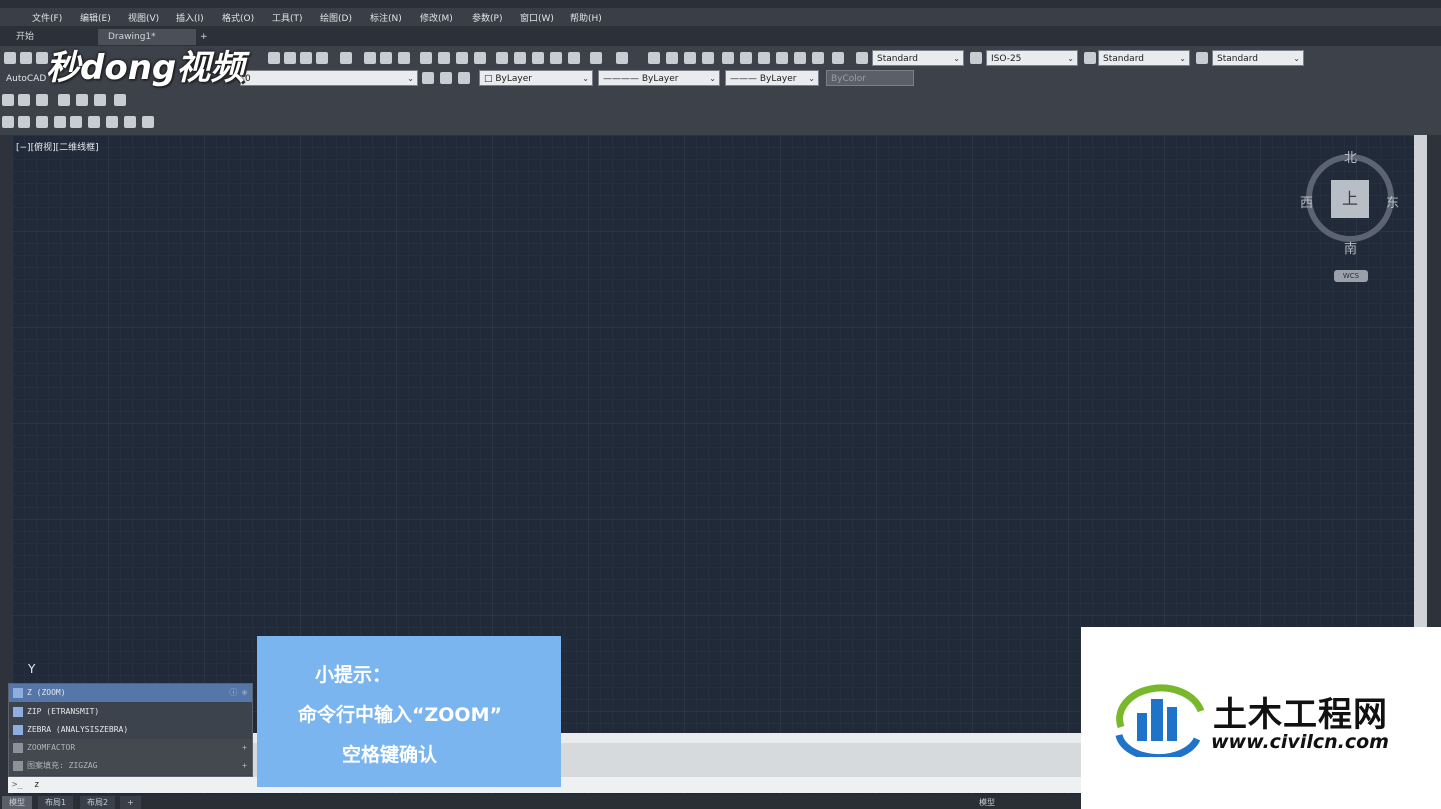 This screenshot has width=1441, height=809. I want to click on command-input: z, so click(36, 785).